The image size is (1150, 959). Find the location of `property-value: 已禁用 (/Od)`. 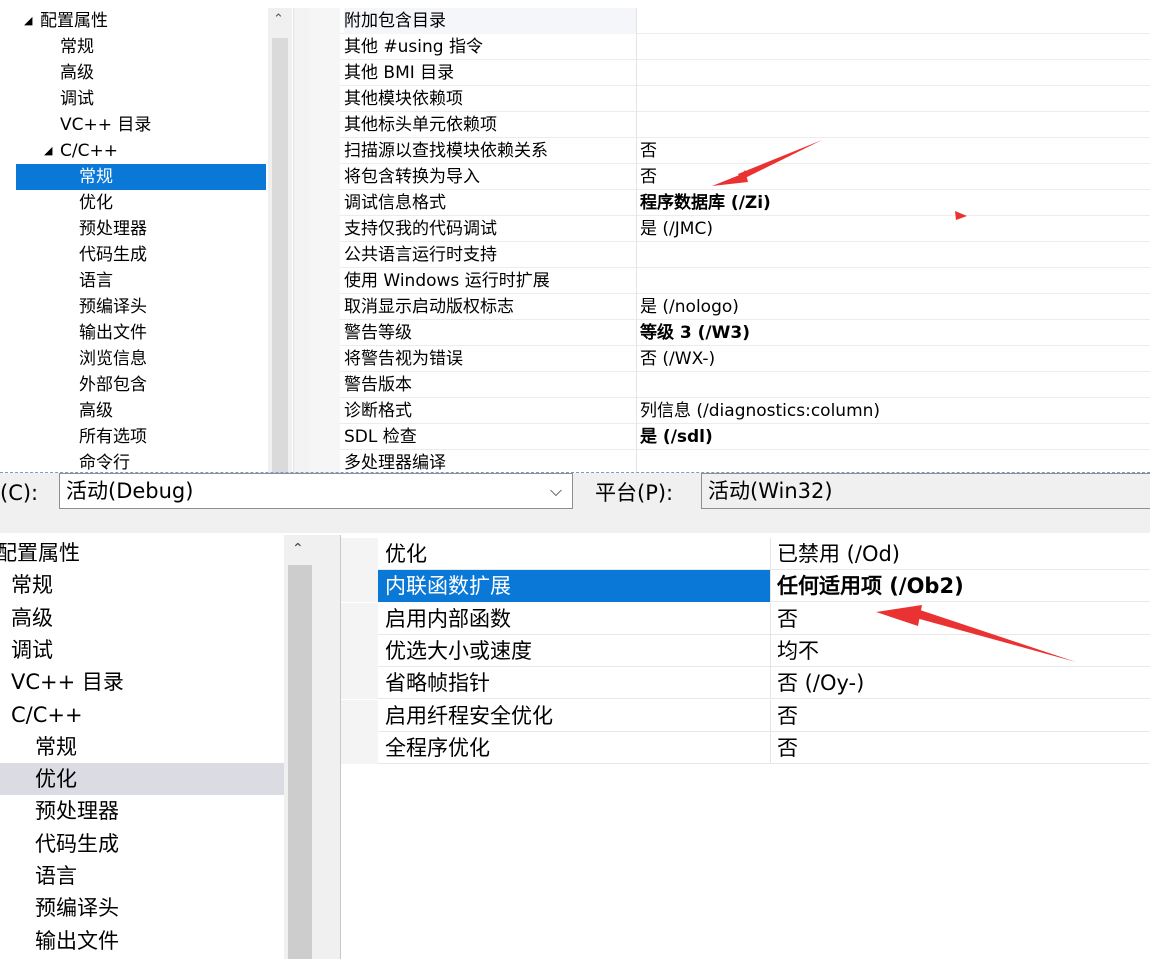

property-value: 已禁用 (/Od) is located at coordinates (963, 554).